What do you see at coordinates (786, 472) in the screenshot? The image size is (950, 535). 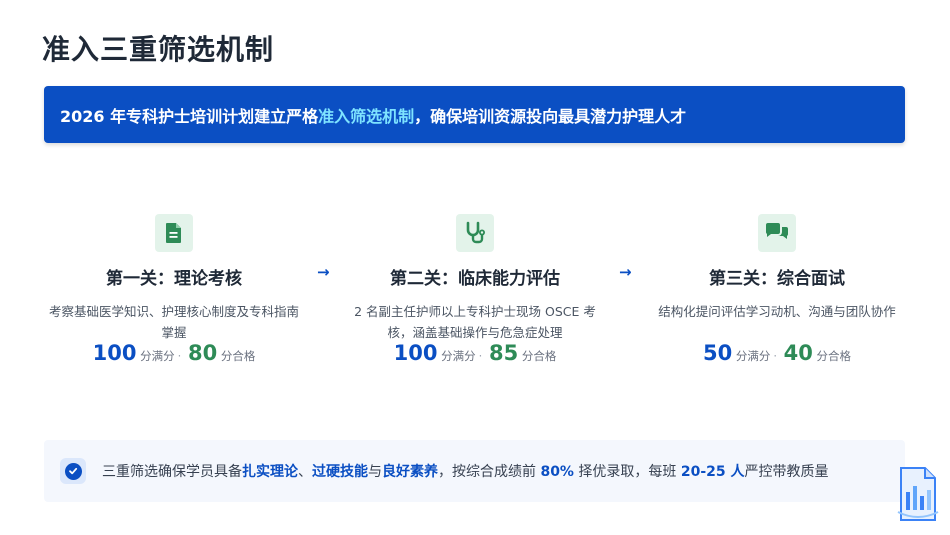 I see `summary-part: 严控带教质量` at bounding box center [786, 472].